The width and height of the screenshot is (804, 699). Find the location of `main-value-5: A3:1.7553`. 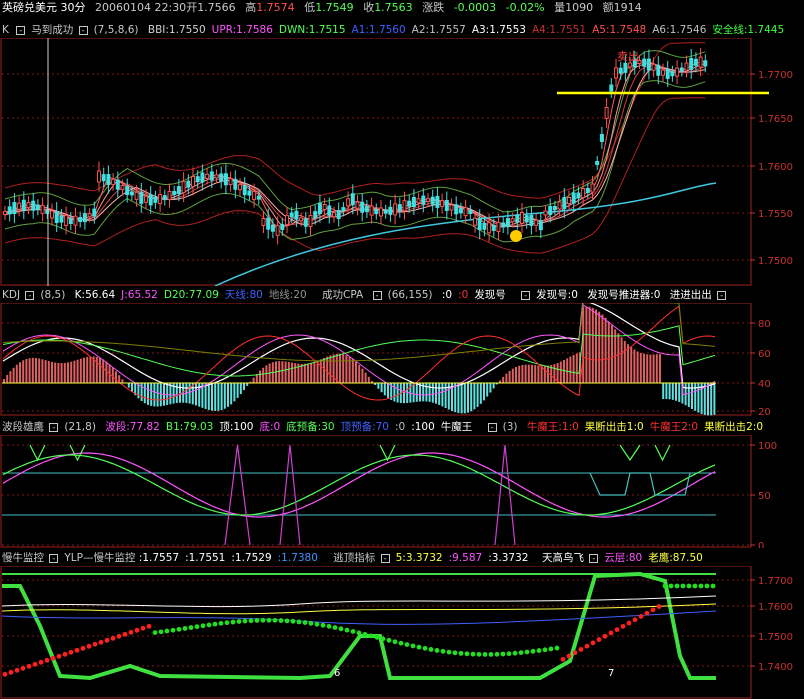

main-value-5: A3:1.7553 is located at coordinates (498, 30).